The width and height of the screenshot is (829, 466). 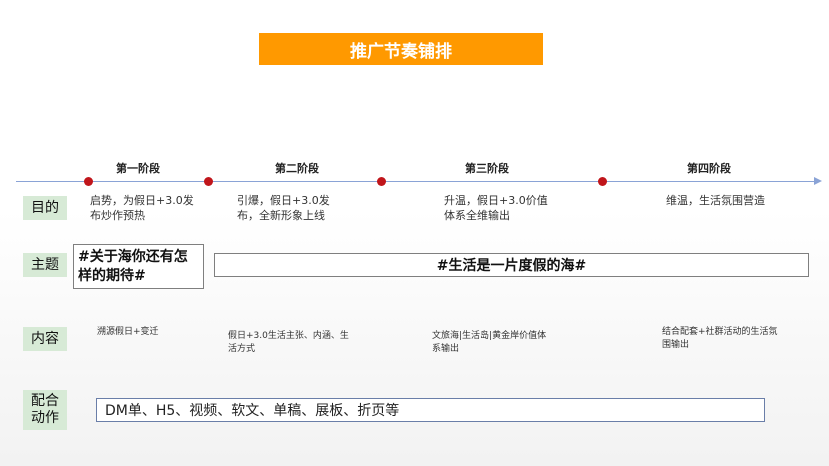 I want to click on row-label-goal: 目的, so click(x=45, y=208).